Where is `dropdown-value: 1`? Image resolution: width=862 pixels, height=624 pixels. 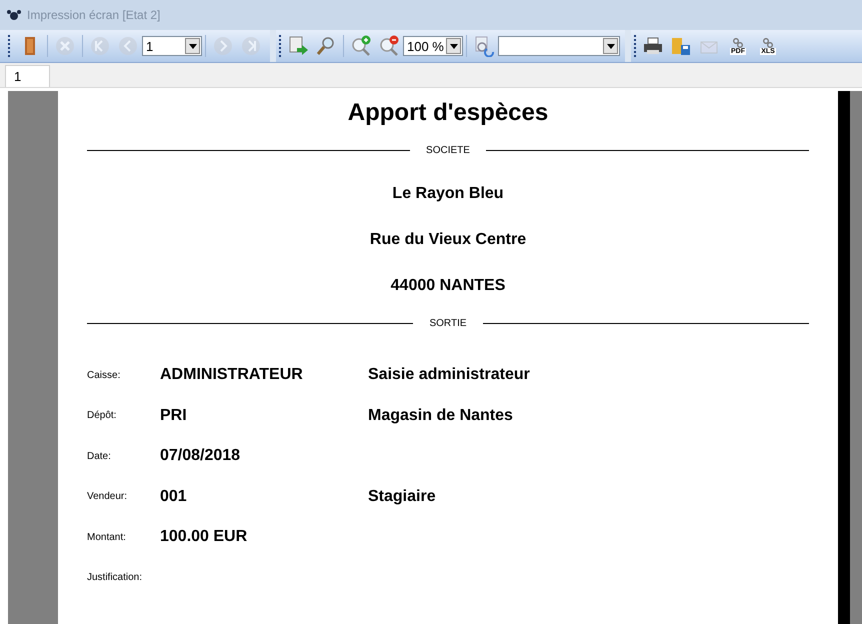
dropdown-value: 1 is located at coordinates (150, 46).